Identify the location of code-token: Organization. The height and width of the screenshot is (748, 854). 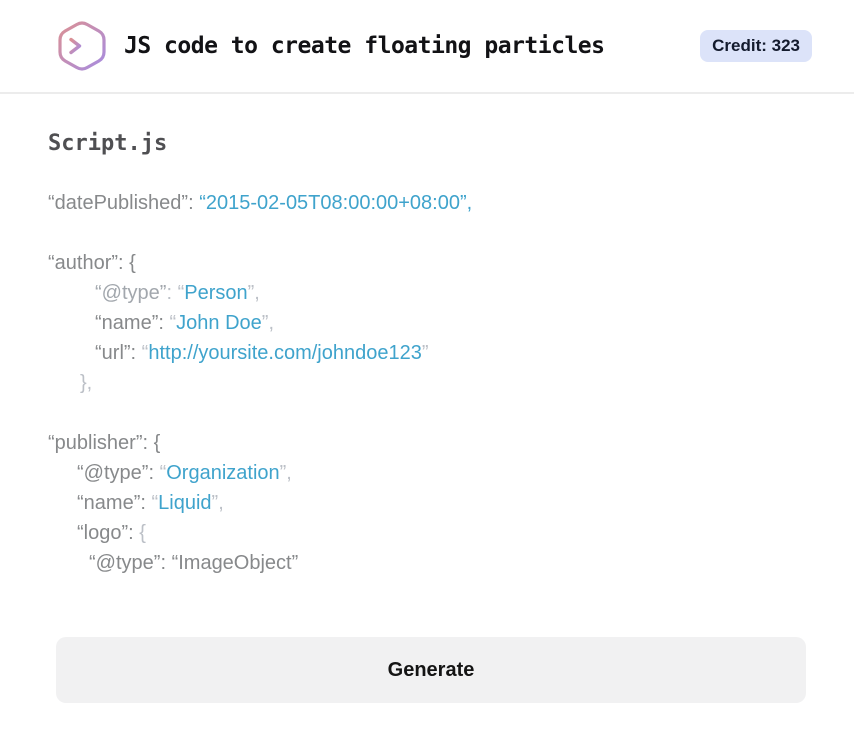
(223, 473).